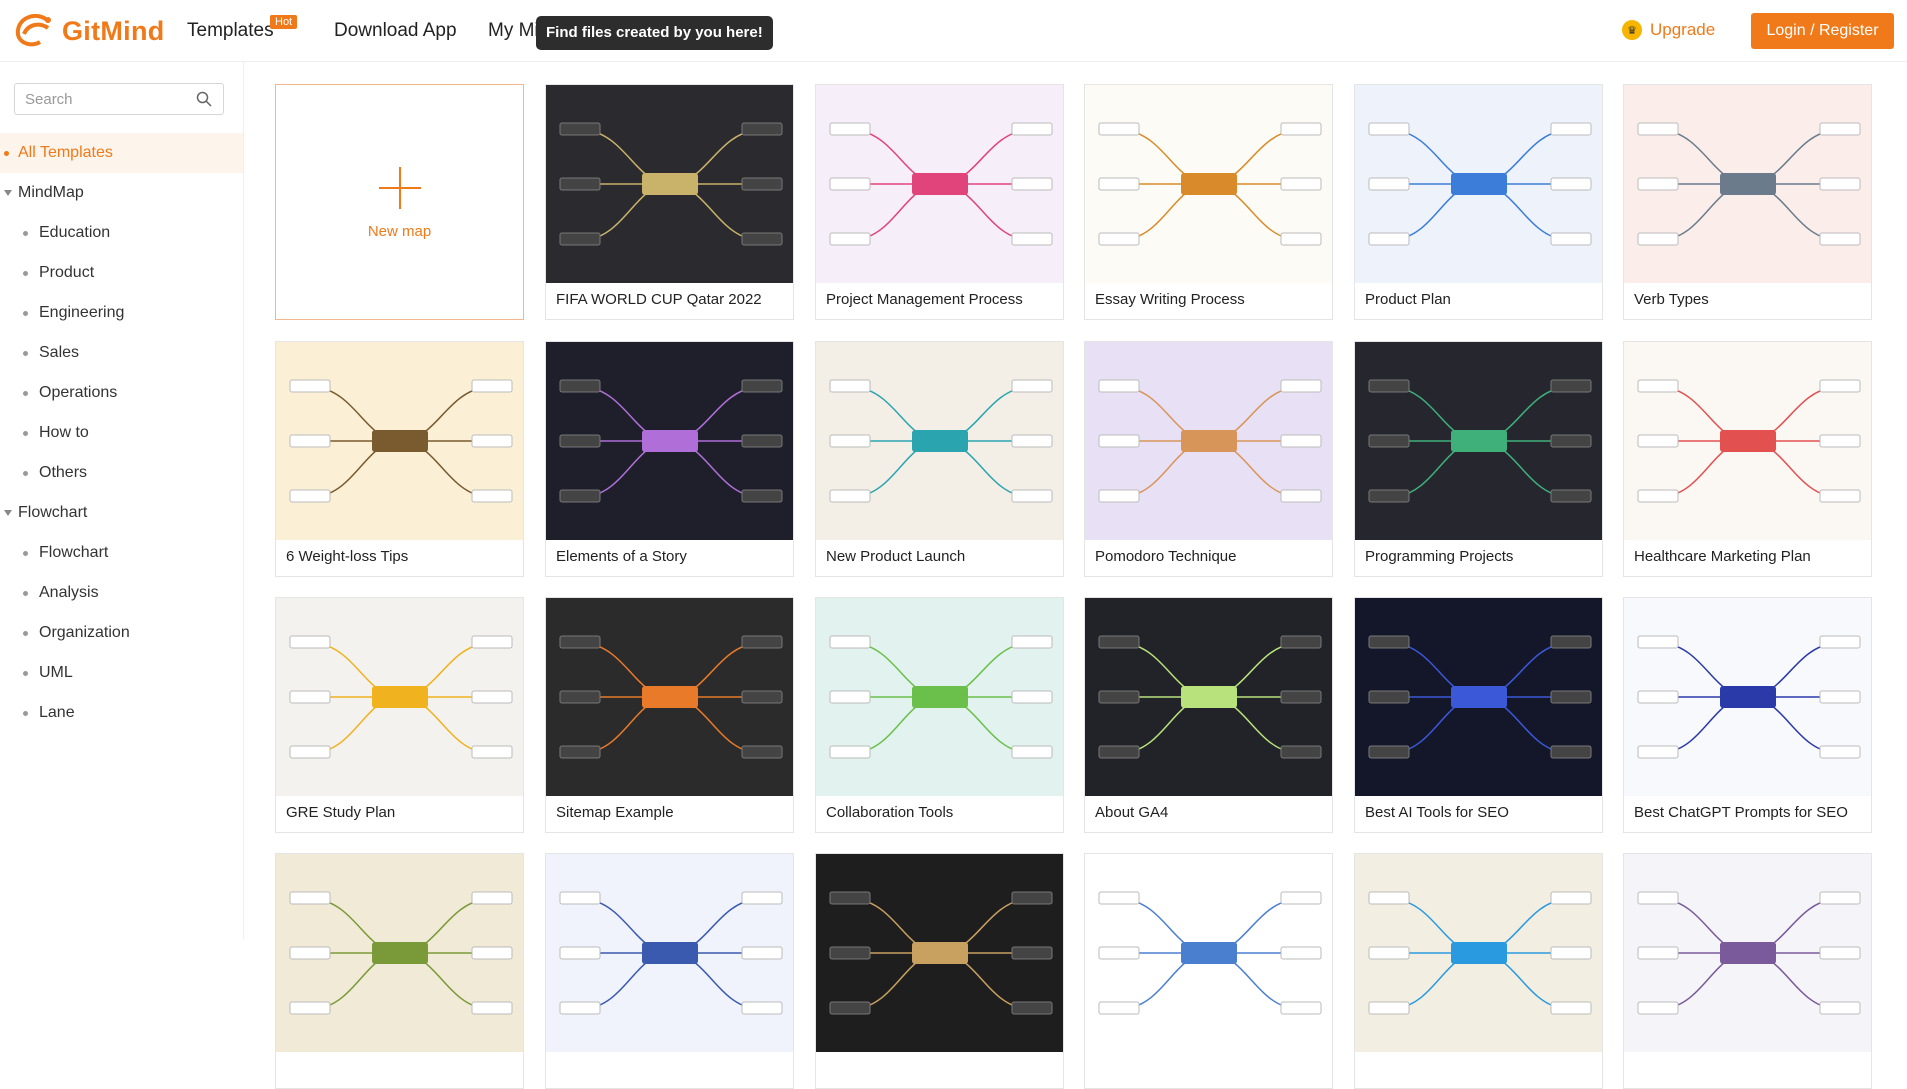  I want to click on sidebar-item-all-templates: All Templates, so click(121, 153).